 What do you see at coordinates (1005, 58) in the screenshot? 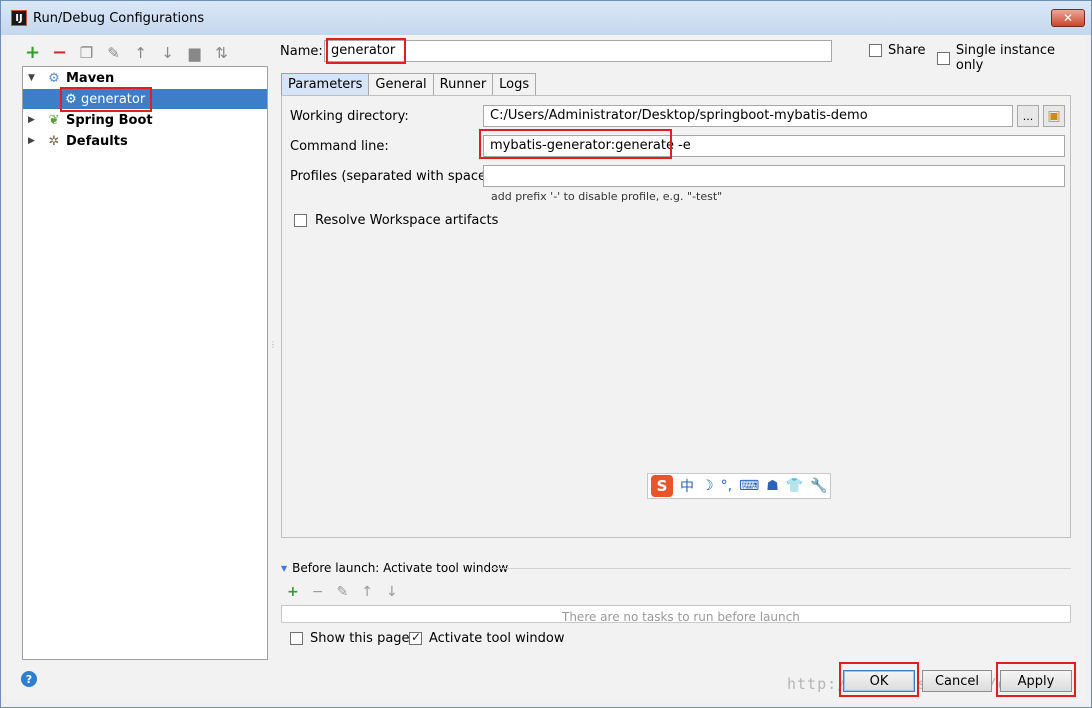
I see `single-instance-label: Single instance only` at bounding box center [1005, 58].